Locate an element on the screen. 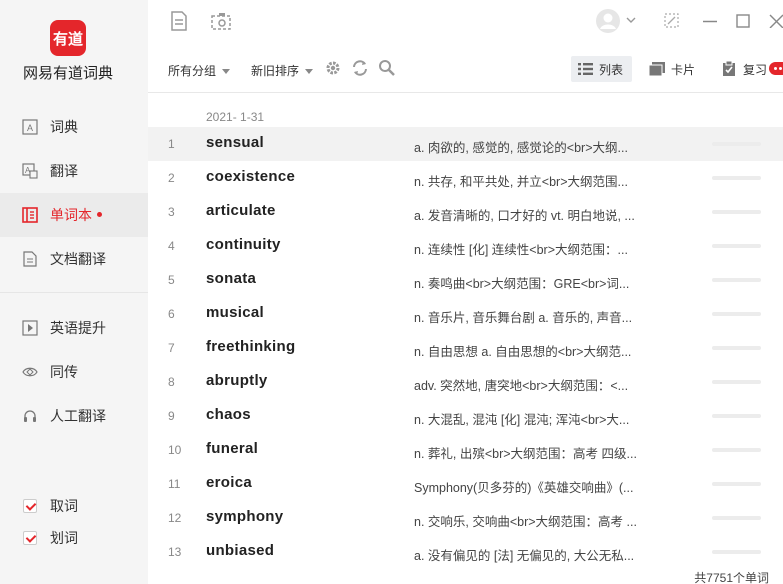 The height and width of the screenshot is (584, 783). screenshot-icon is located at coordinates (221, 21).